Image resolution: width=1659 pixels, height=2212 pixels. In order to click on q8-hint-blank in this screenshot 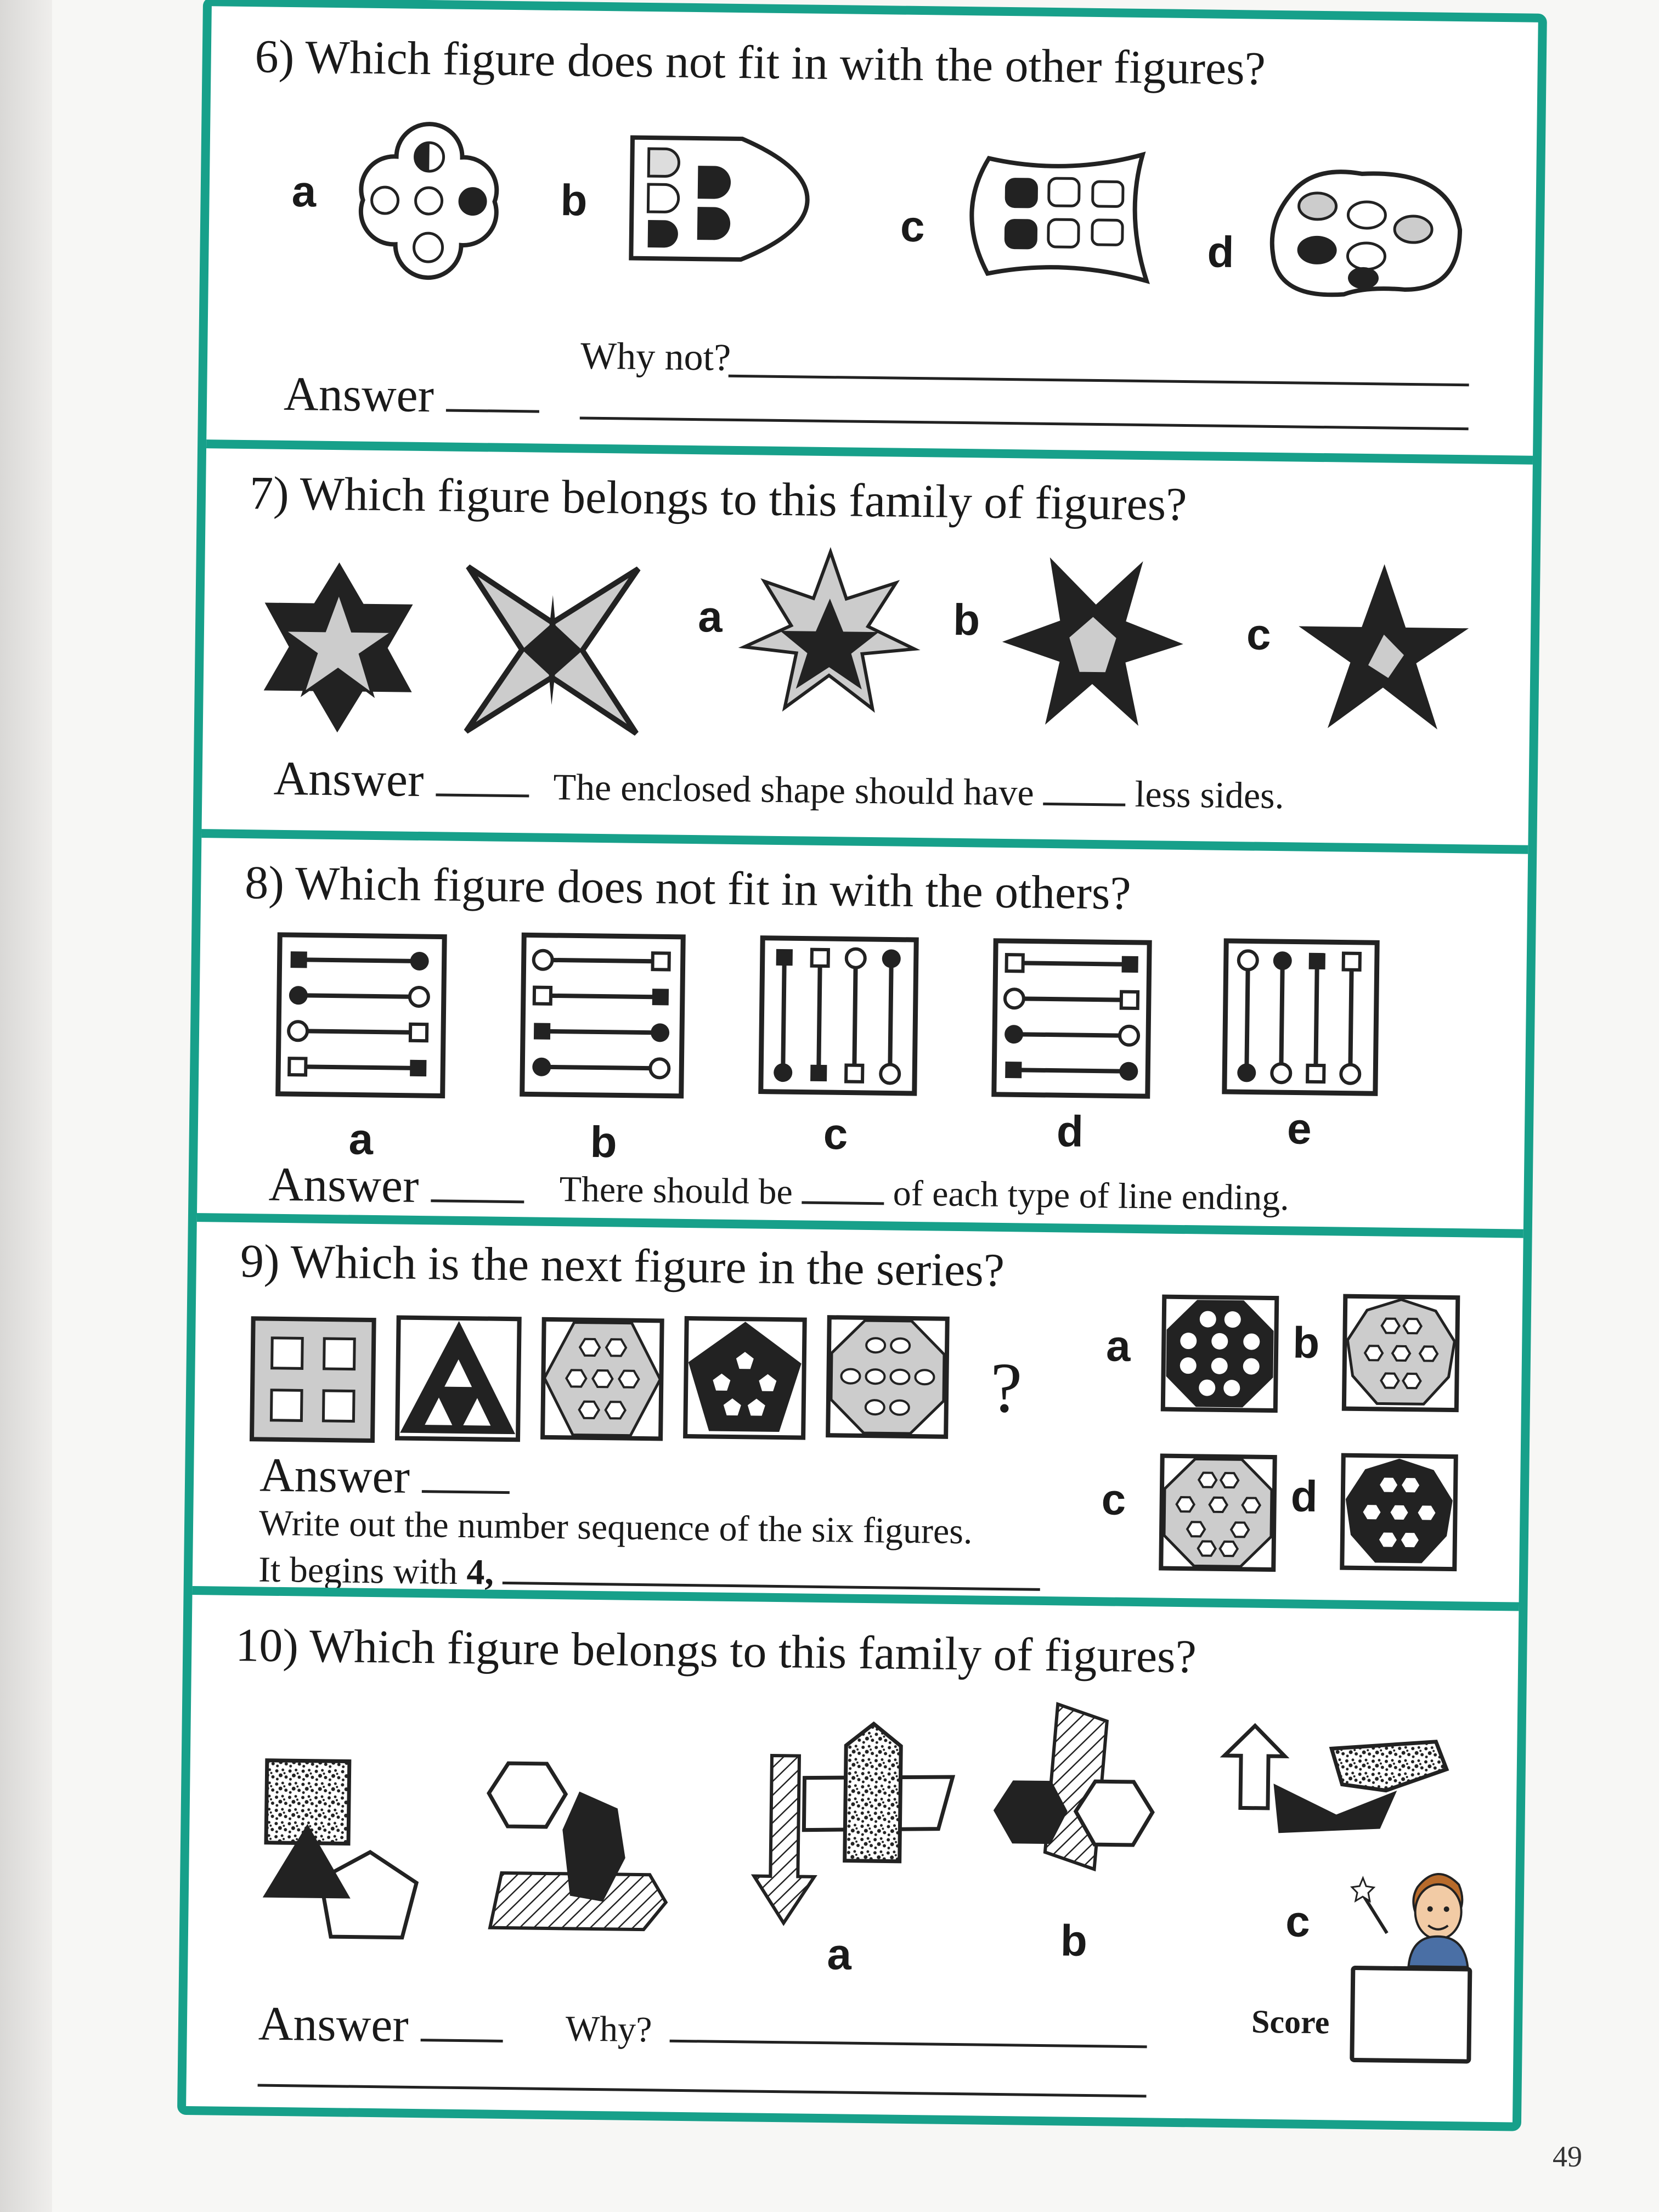, I will do `click(843, 1203)`.